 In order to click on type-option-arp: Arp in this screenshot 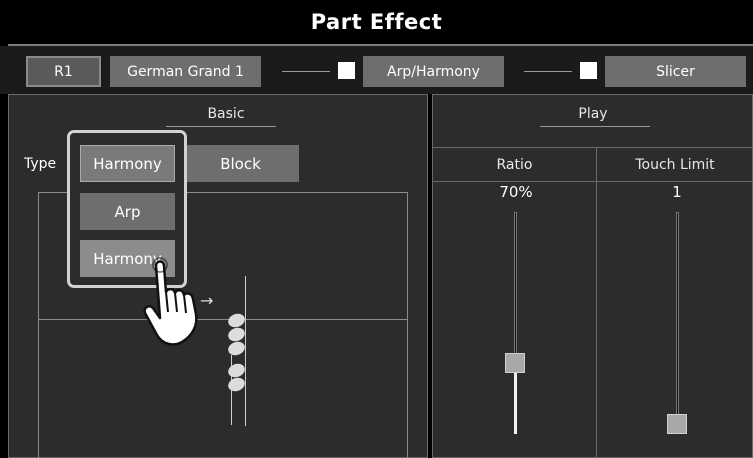, I will do `click(127, 211)`.